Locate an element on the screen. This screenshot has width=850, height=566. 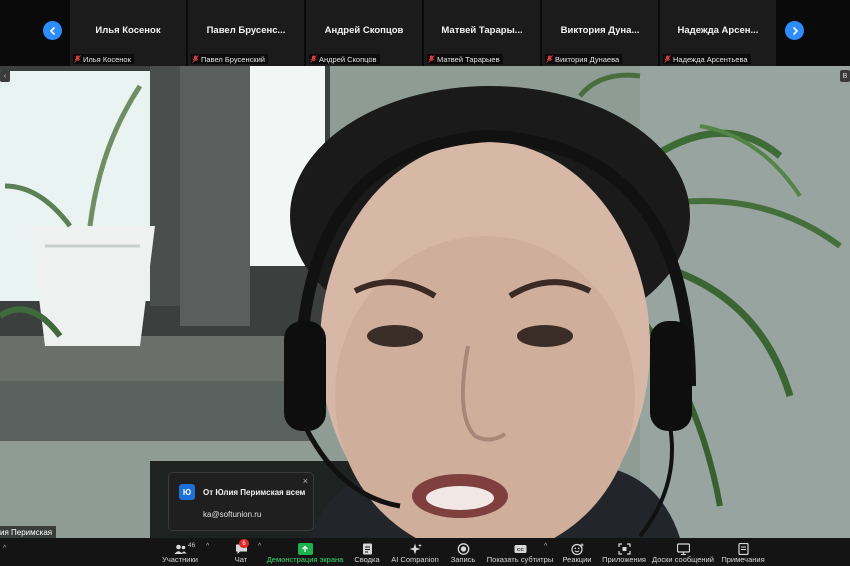
participant-label-text: Матвей Тарарыев is located at coordinates (468, 59).